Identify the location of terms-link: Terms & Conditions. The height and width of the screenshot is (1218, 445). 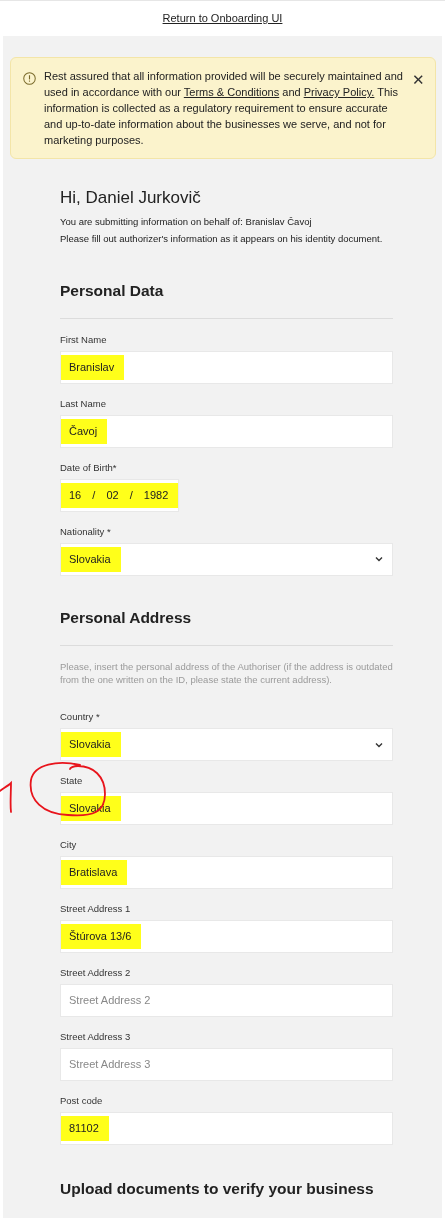
(231, 92).